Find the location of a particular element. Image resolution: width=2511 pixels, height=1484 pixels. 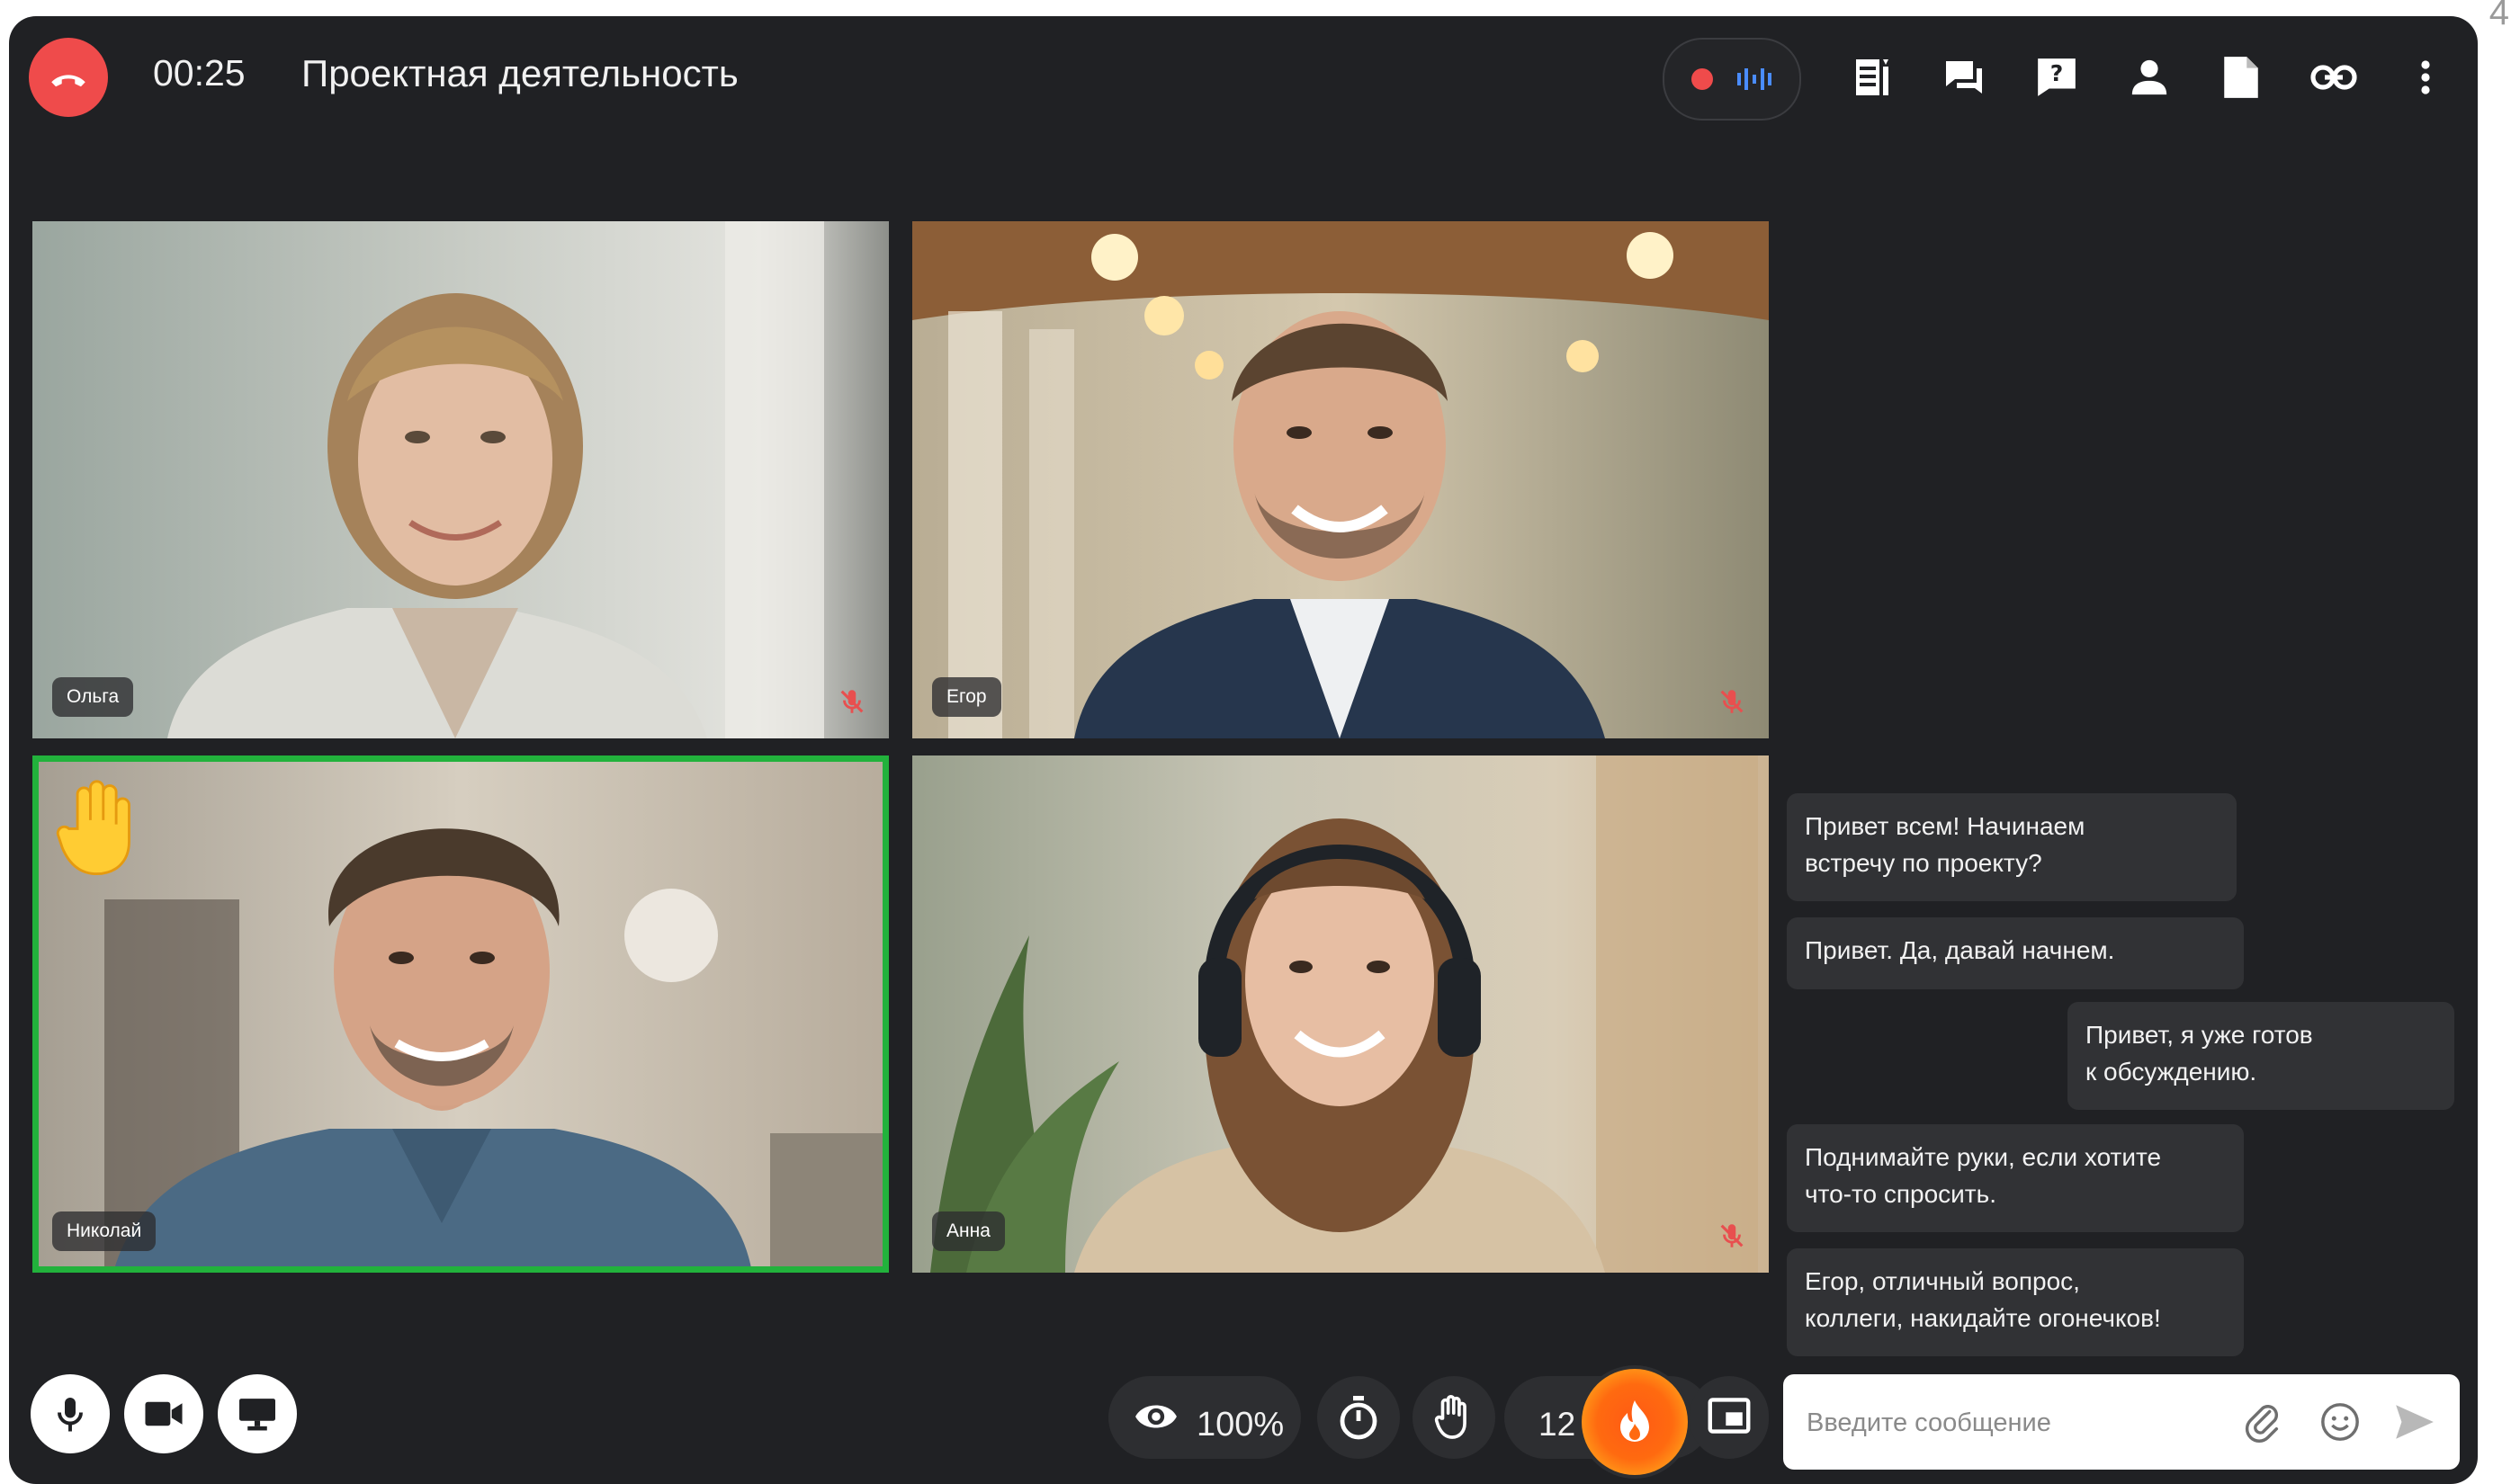

video-tile-olga: Ольга is located at coordinates (460, 479).